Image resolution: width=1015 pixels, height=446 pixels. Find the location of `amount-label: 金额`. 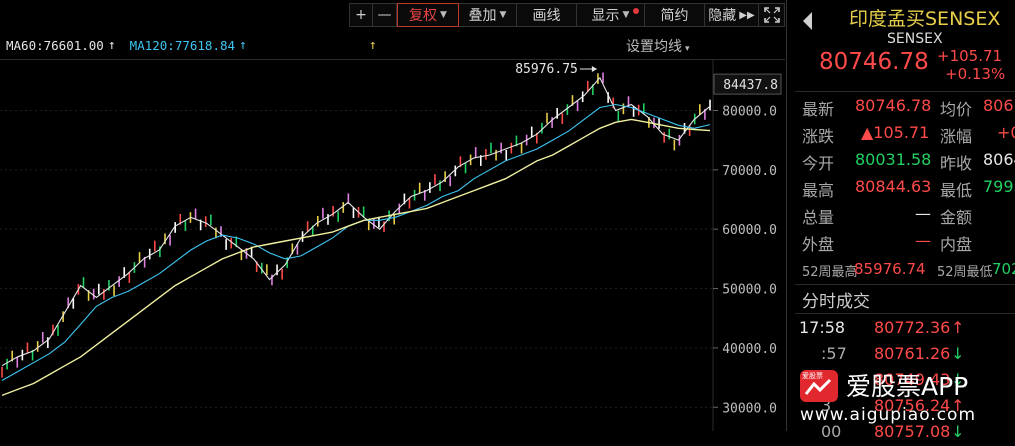

amount-label: 金额 is located at coordinates (956, 217).